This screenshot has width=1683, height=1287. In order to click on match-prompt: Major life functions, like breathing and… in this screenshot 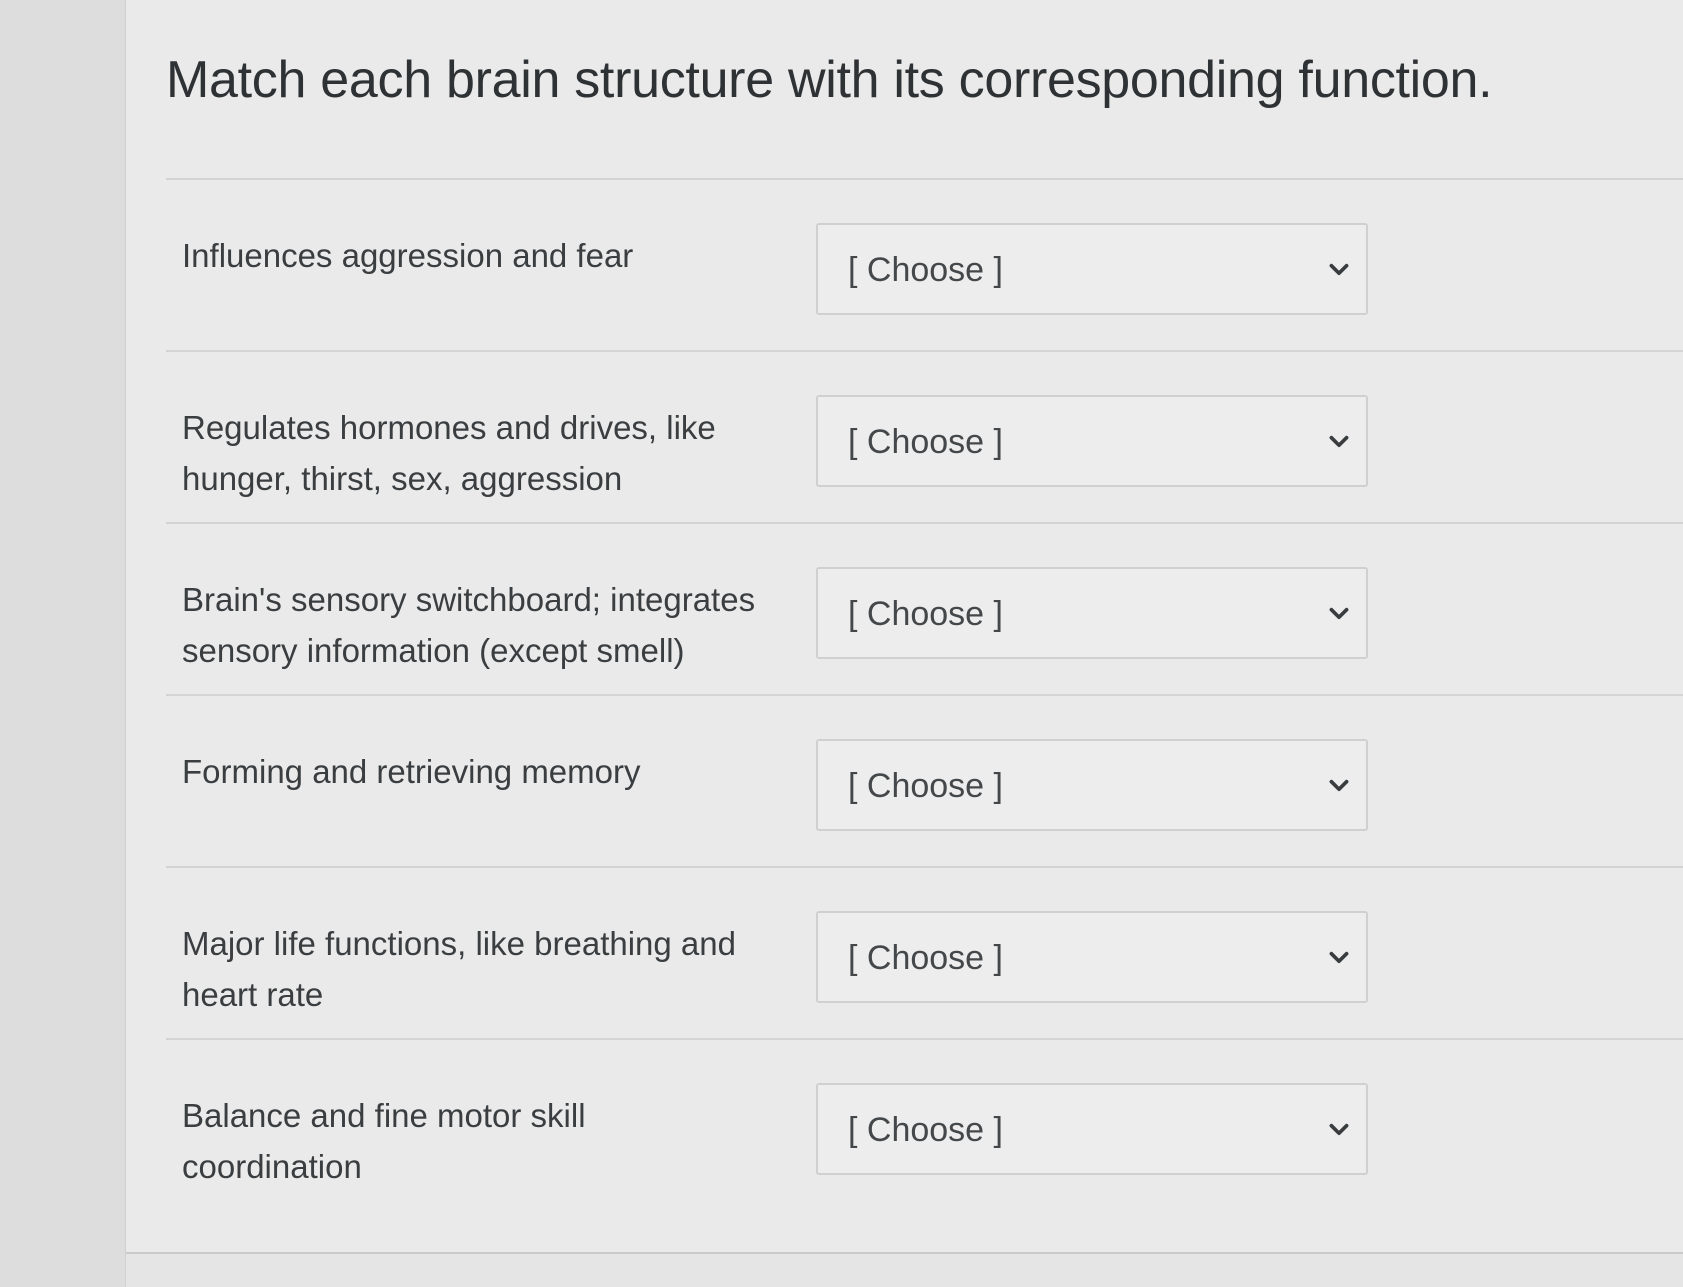, I will do `click(459, 969)`.